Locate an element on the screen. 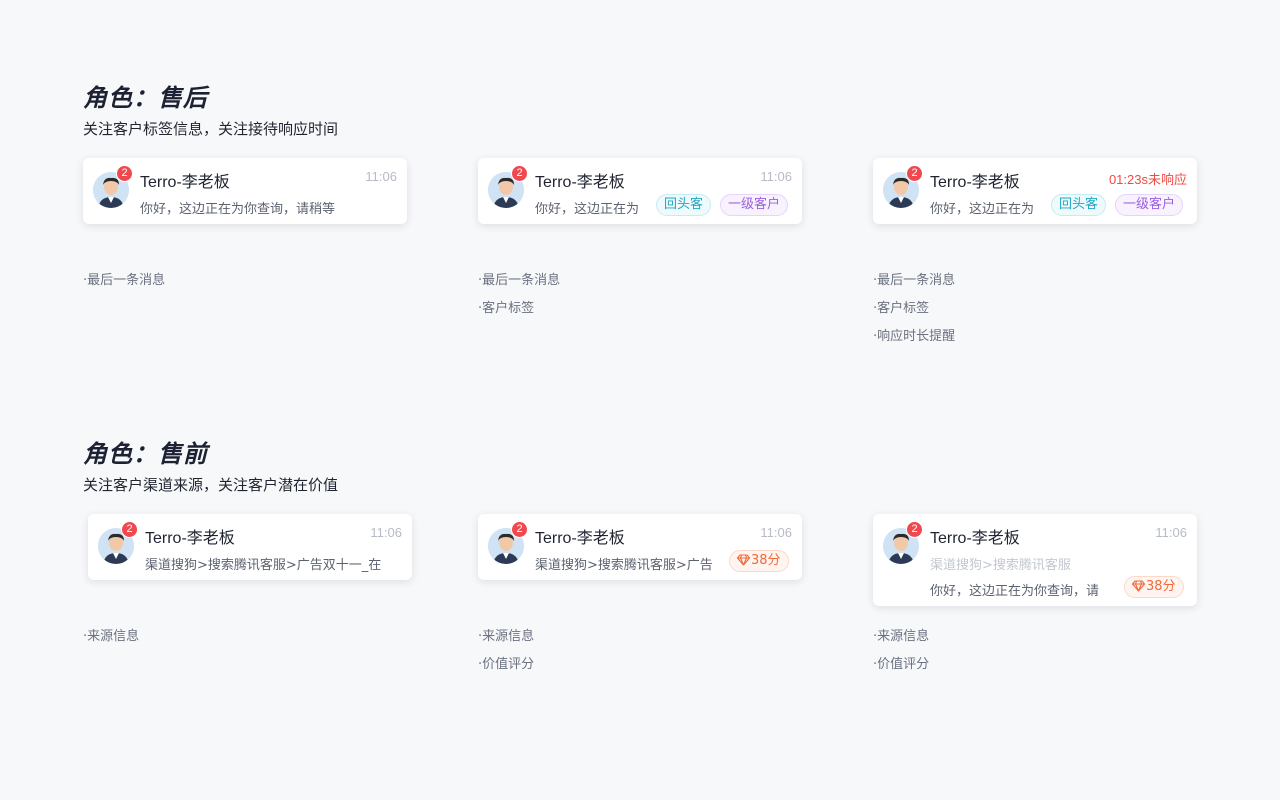  feature-note: ·响应时长提醒 is located at coordinates (914, 336).